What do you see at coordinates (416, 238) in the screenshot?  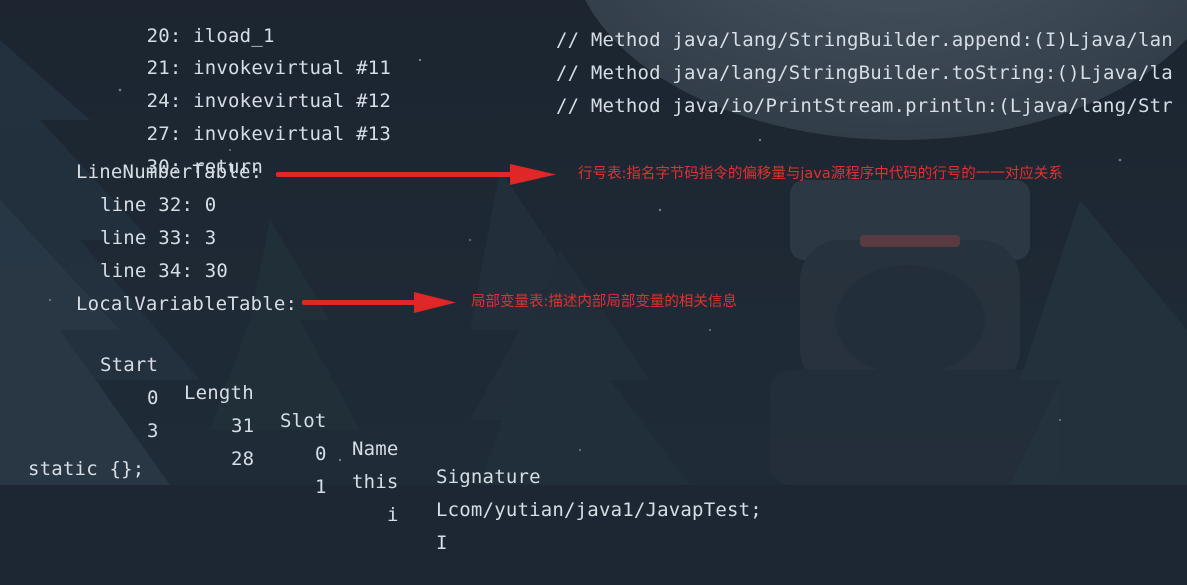 I see `annotation-arrows` at bounding box center [416, 238].